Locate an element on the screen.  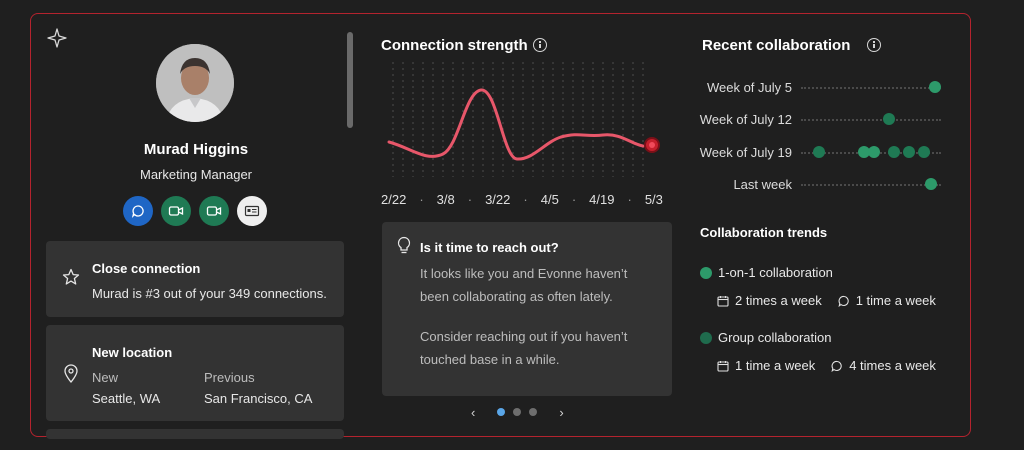
tip-line: It looks like you and Evonne haven’t is located at coordinates (524, 273).